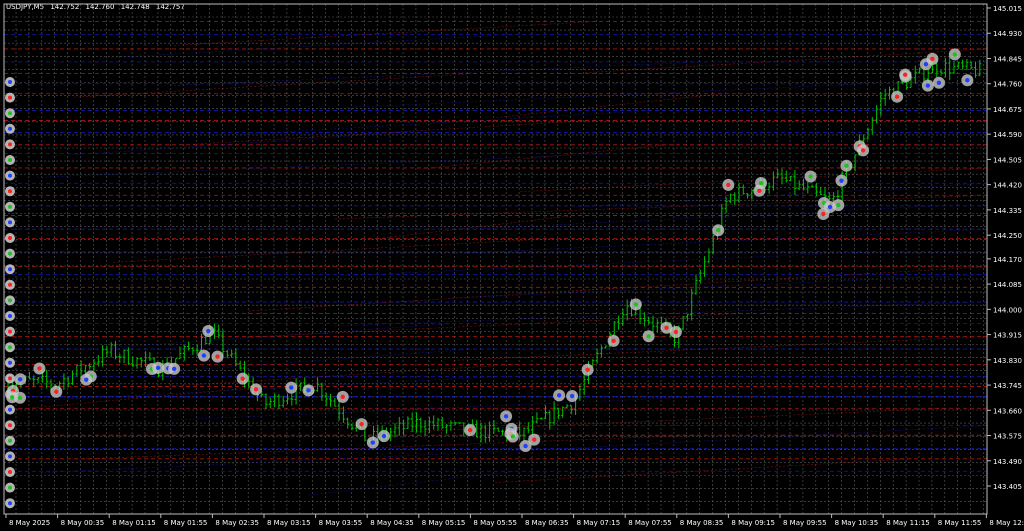 Image resolution: width=1024 pixels, height=531 pixels. I want to click on price-tick-label: 143.660, so click(1007, 411).